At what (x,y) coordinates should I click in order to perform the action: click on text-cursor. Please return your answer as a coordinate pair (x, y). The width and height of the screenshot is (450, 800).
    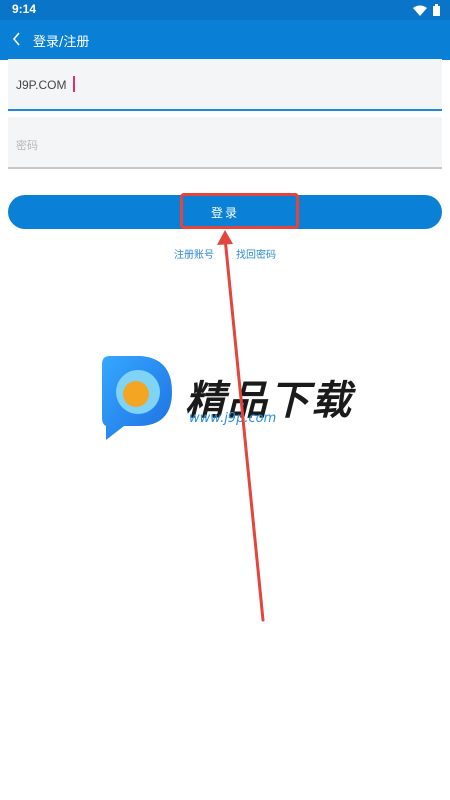
    Looking at the image, I should click on (74, 84).